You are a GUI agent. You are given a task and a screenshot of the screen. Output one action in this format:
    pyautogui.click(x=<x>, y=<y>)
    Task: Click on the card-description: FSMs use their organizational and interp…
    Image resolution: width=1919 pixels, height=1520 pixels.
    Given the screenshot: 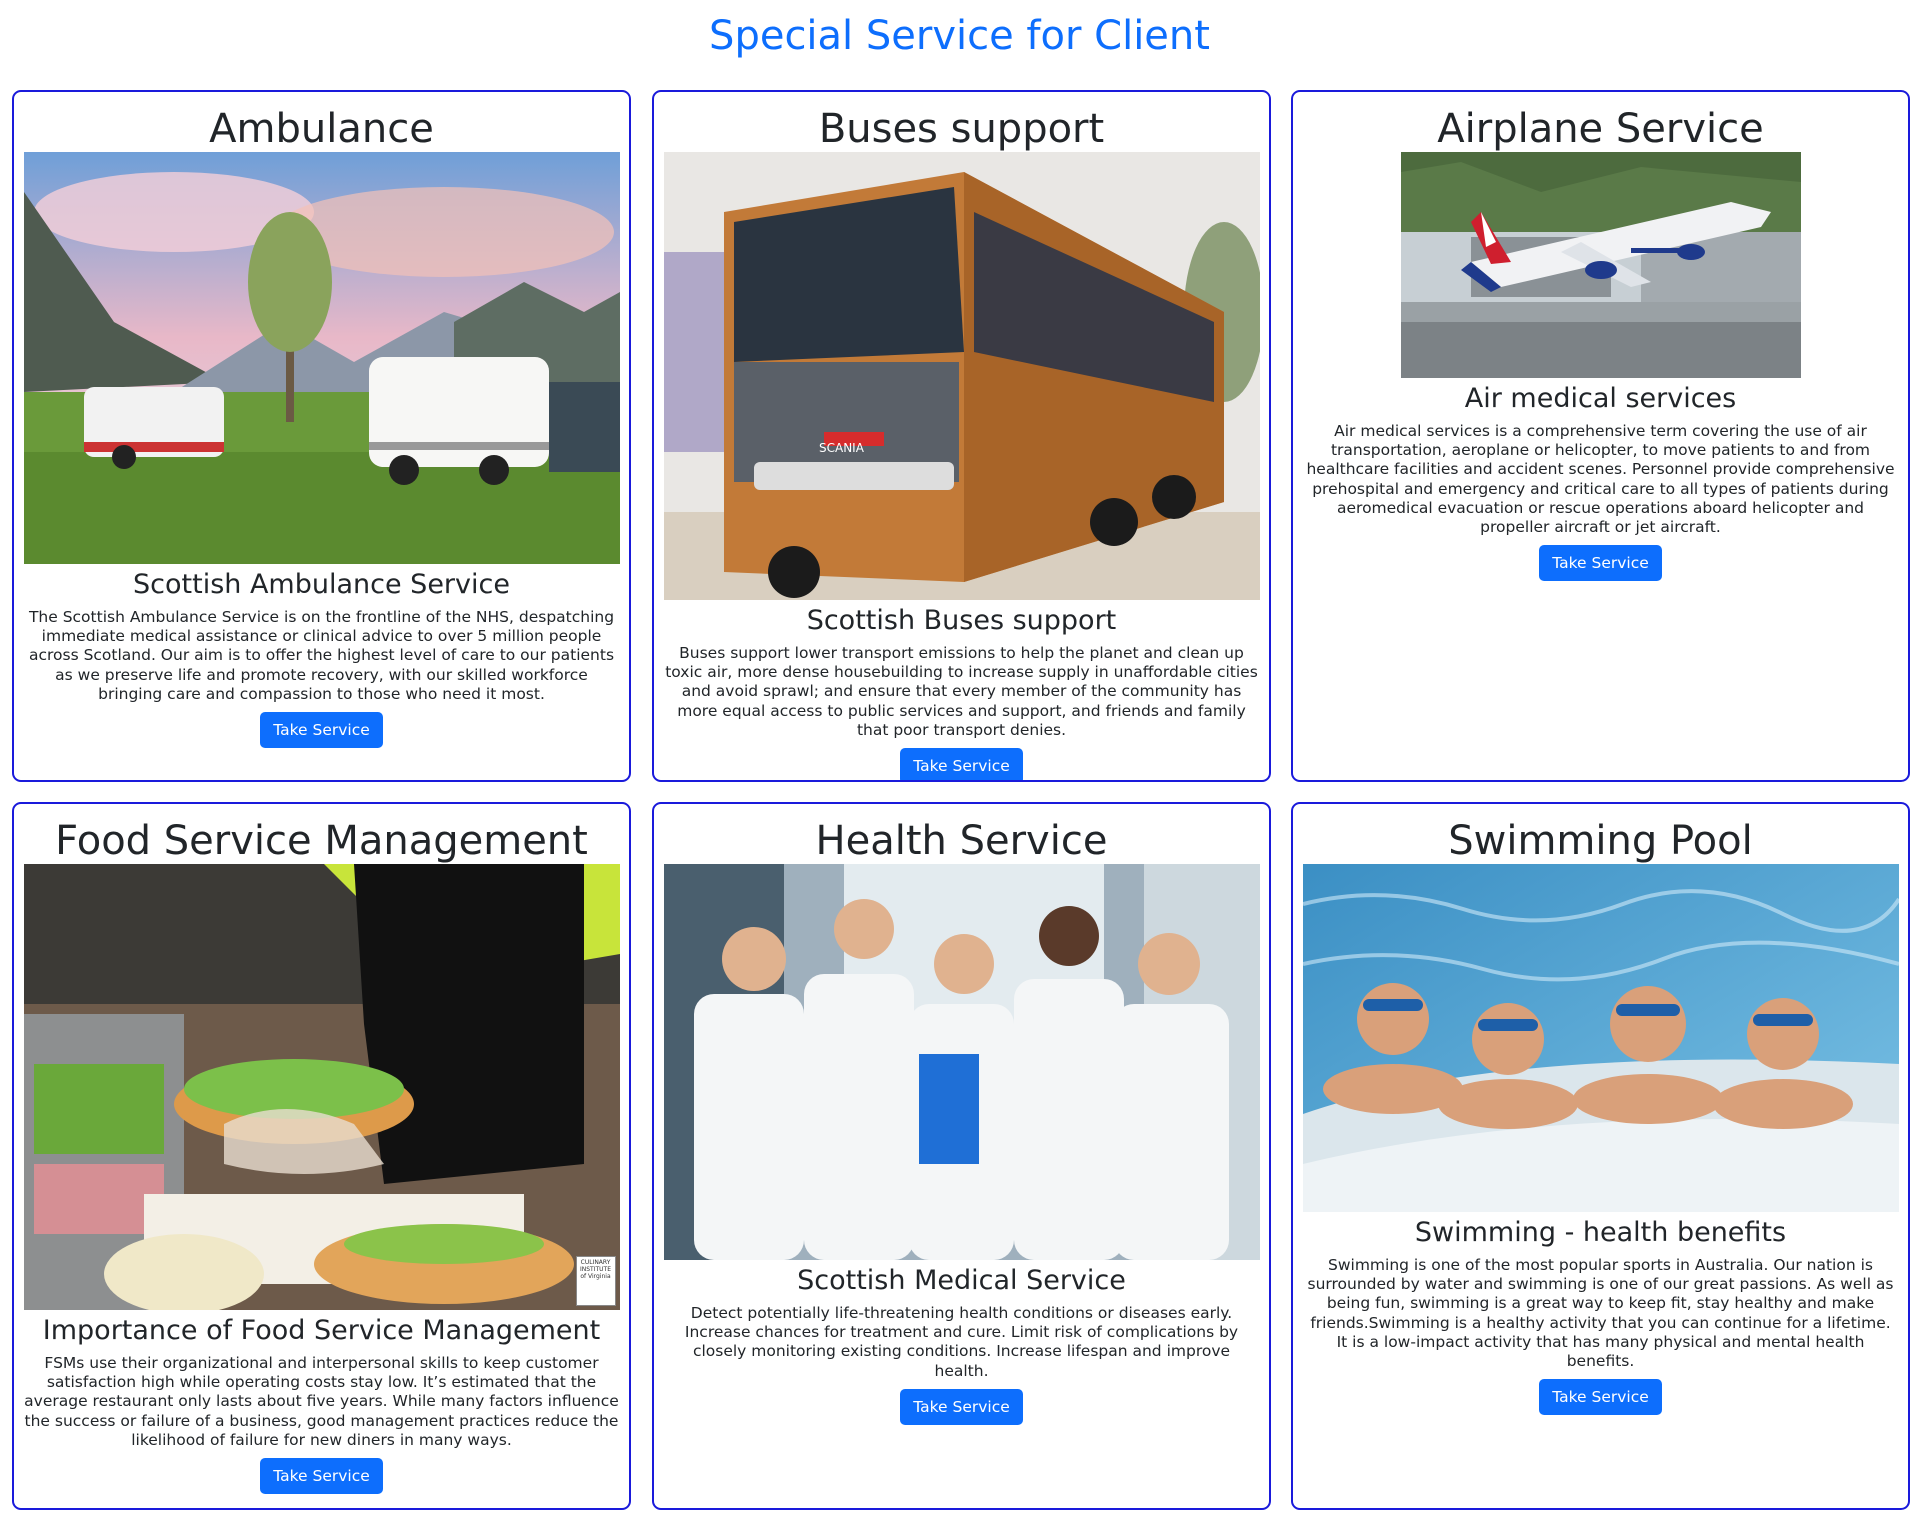 What is the action you would take?
    pyautogui.click(x=321, y=1401)
    